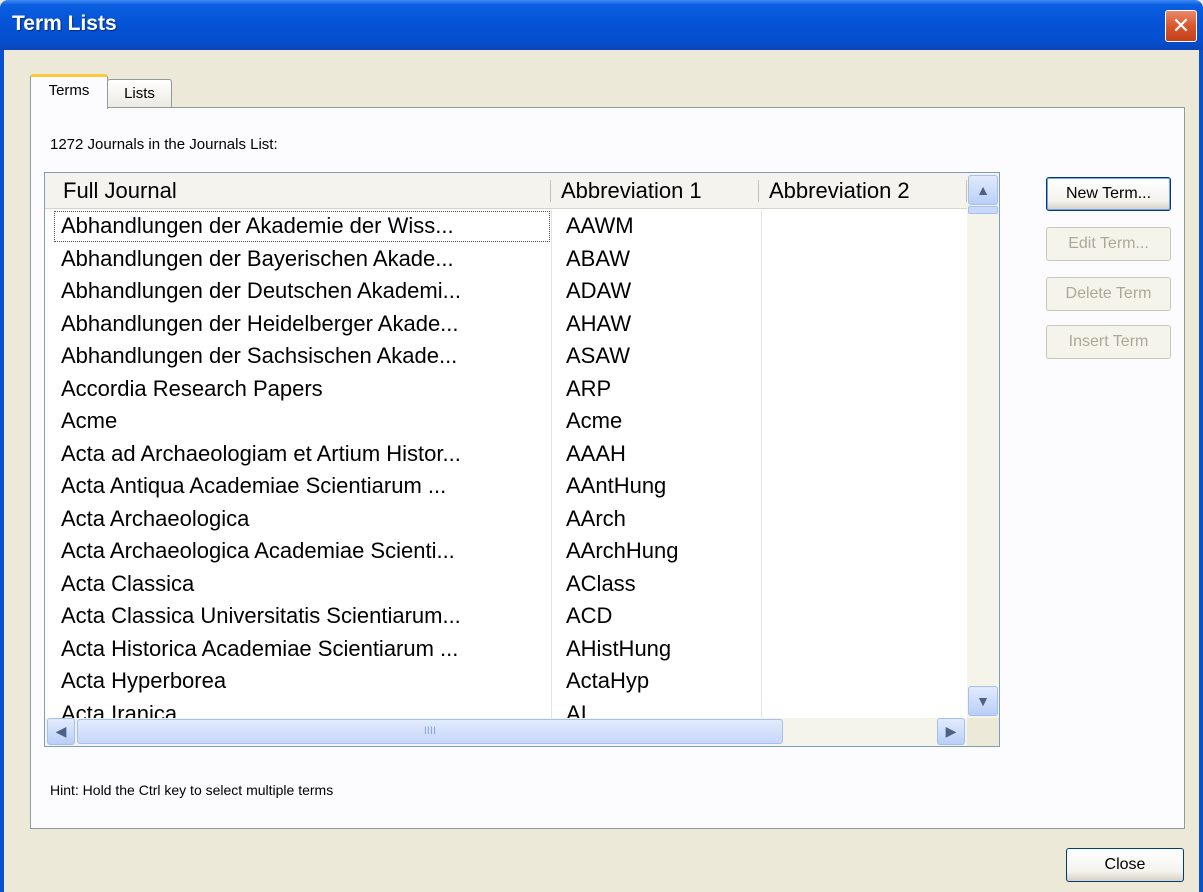  What do you see at coordinates (656, 421) in the screenshot?
I see `abbreviation-1-cell: Acme` at bounding box center [656, 421].